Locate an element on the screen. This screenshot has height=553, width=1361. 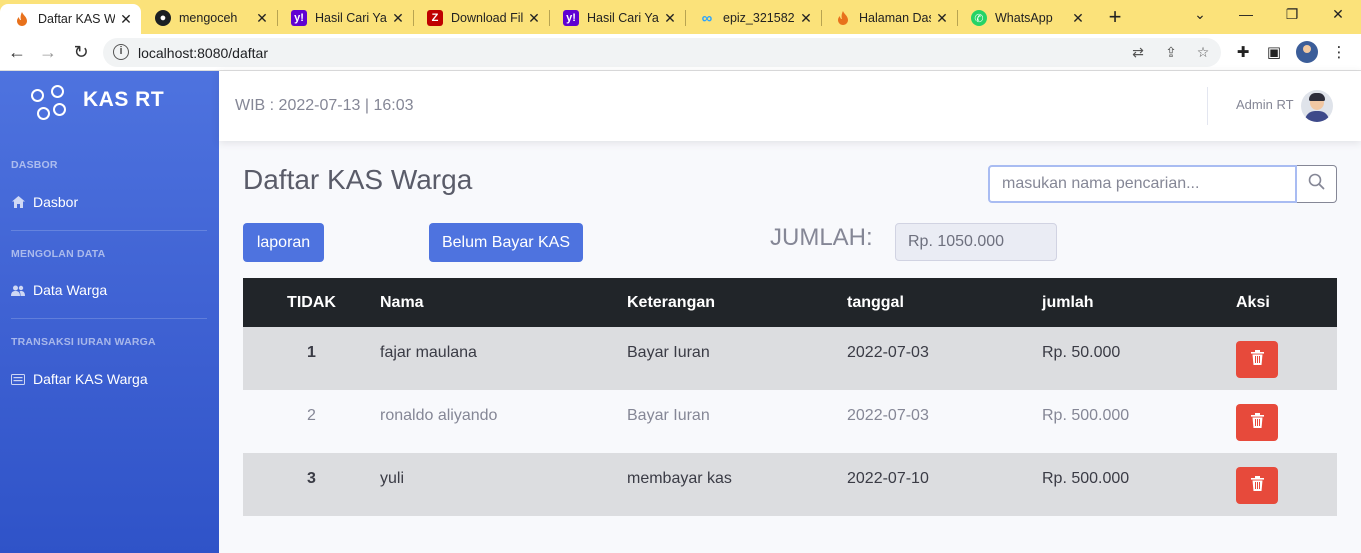
cell-nama: ronaldo aliyando is located at coordinates (503, 421).